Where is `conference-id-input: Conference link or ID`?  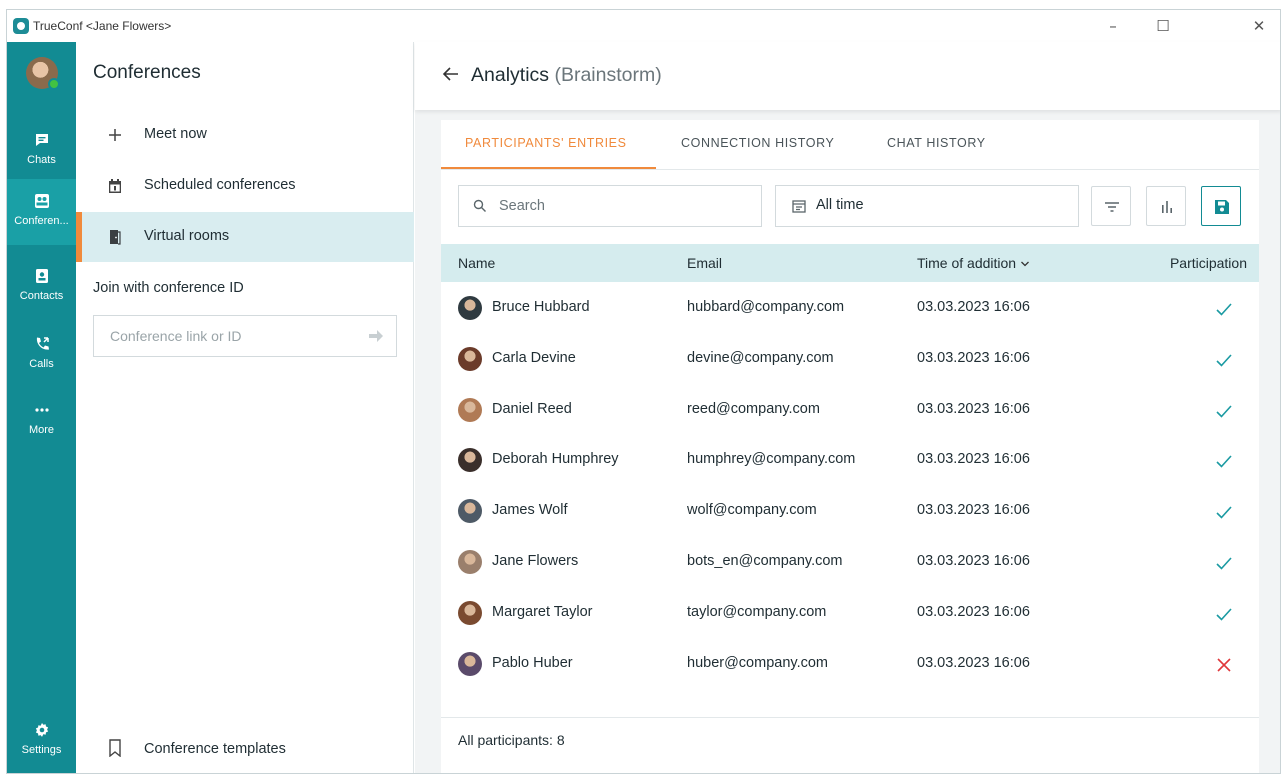
conference-id-input: Conference link or ID is located at coordinates (245, 336).